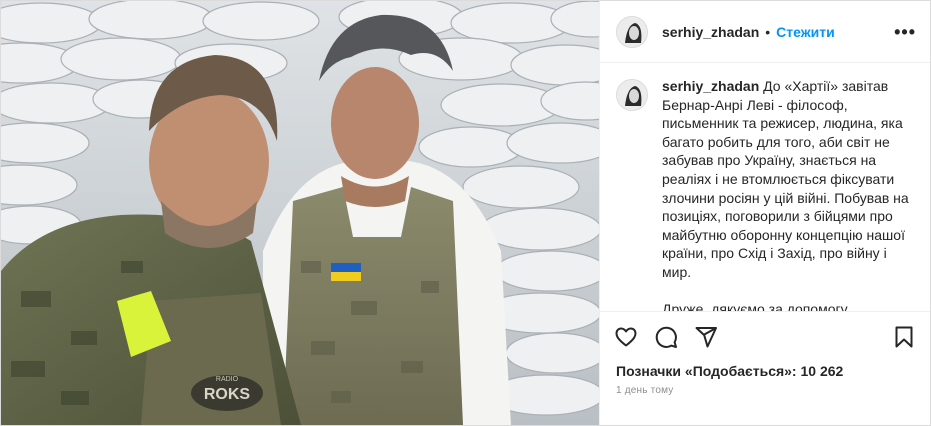 This screenshot has height=426, width=931. Describe the element at coordinates (756, 305) in the screenshot. I see `caption-text-2: Друже, дякуємо за допомогу,` at that location.